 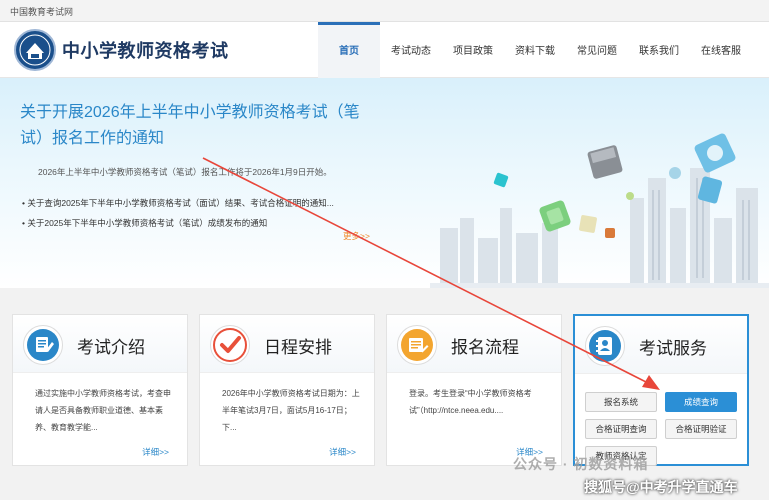 I want to click on nav-home: 首页, so click(x=349, y=50).